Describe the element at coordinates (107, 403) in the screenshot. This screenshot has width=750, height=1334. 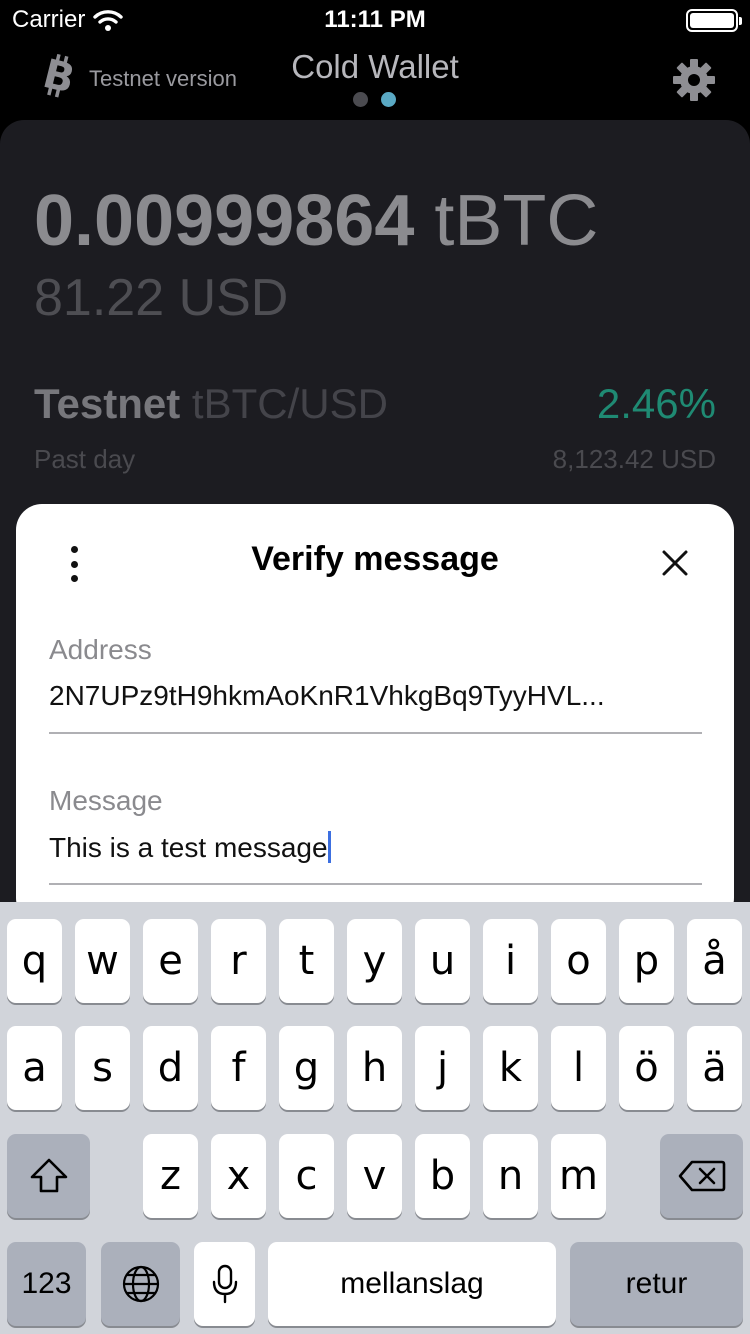
I see `pair-network: Testnet` at that location.